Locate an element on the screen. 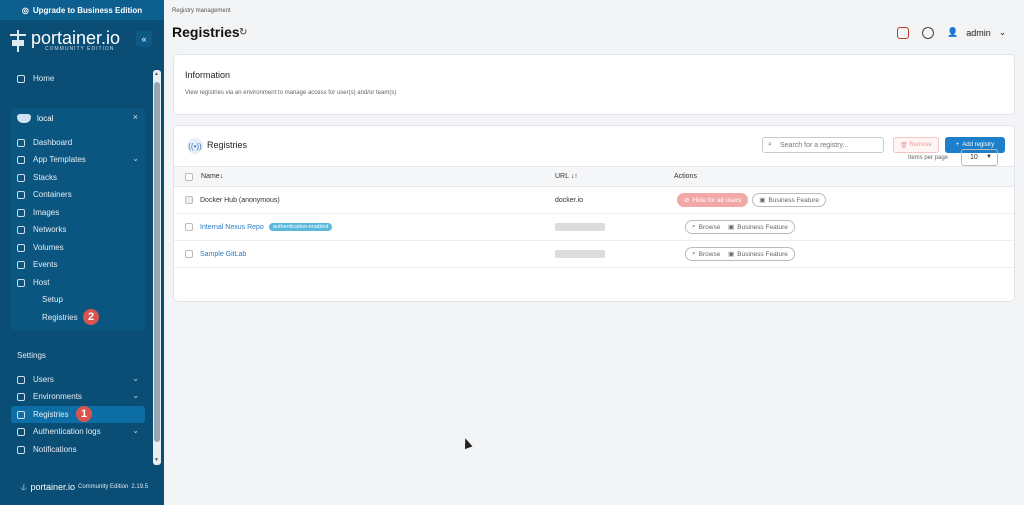 This screenshot has width=1024, height=505. help-icon is located at coordinates (928, 33).